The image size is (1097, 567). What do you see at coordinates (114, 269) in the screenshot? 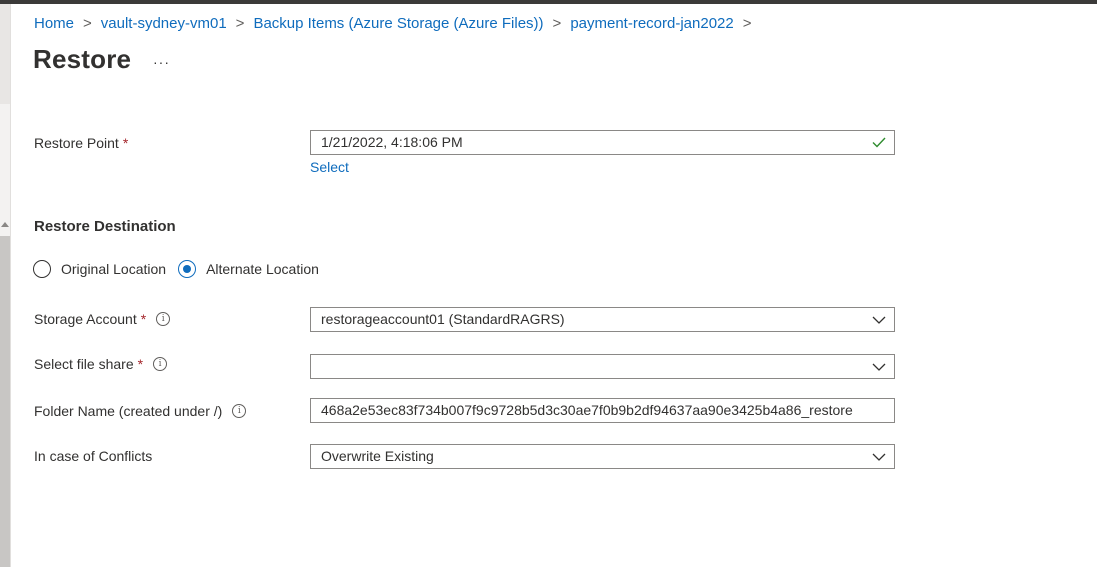
I see `radio-original-location-label: Original Location` at bounding box center [114, 269].